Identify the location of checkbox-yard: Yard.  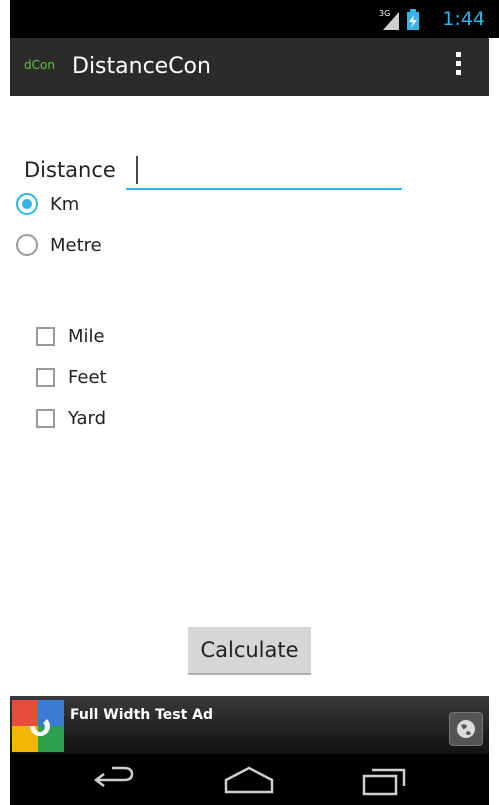
(71, 418).